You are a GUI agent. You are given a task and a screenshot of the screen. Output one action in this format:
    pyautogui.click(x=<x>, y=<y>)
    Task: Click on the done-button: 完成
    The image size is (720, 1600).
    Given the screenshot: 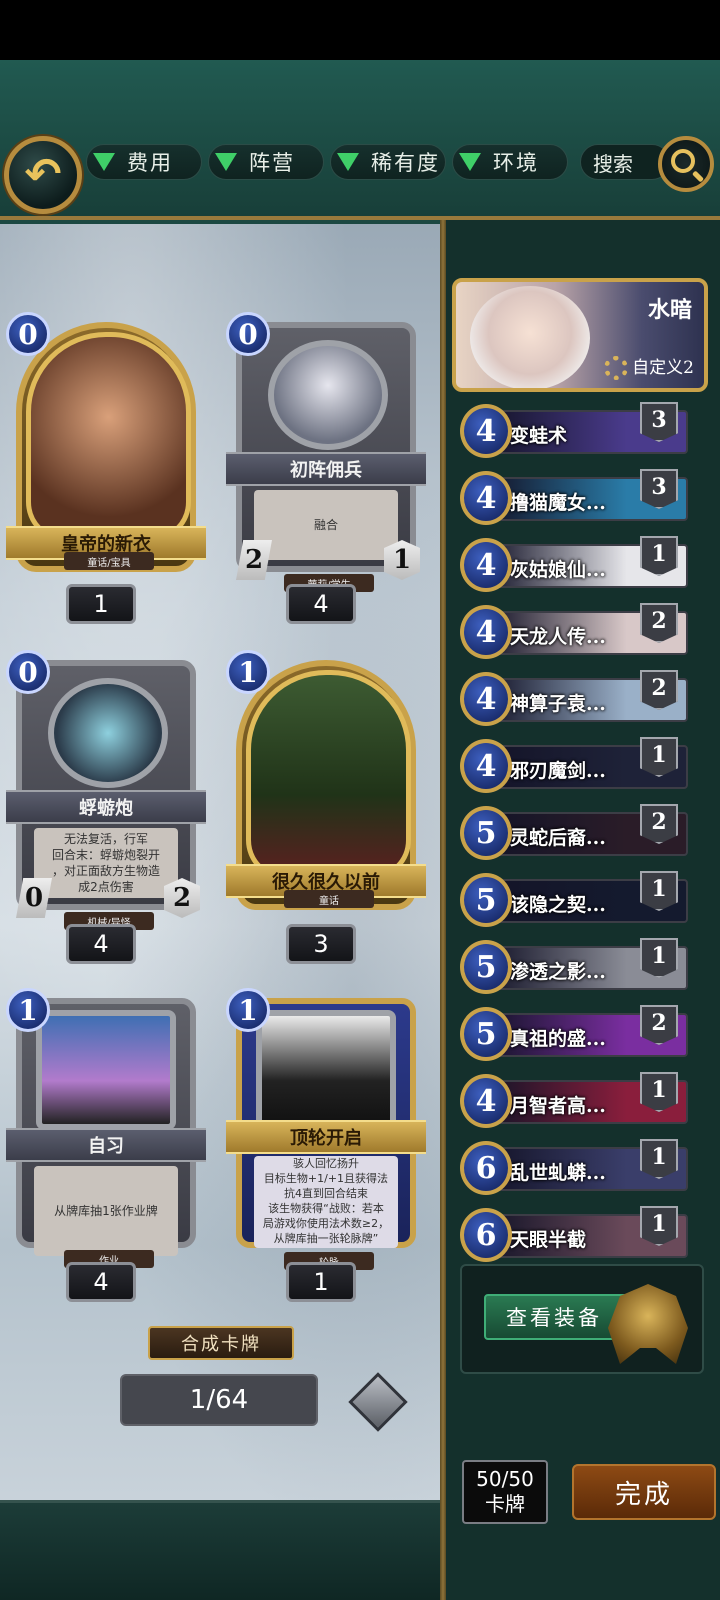 What is the action you would take?
    pyautogui.click(x=644, y=1492)
    